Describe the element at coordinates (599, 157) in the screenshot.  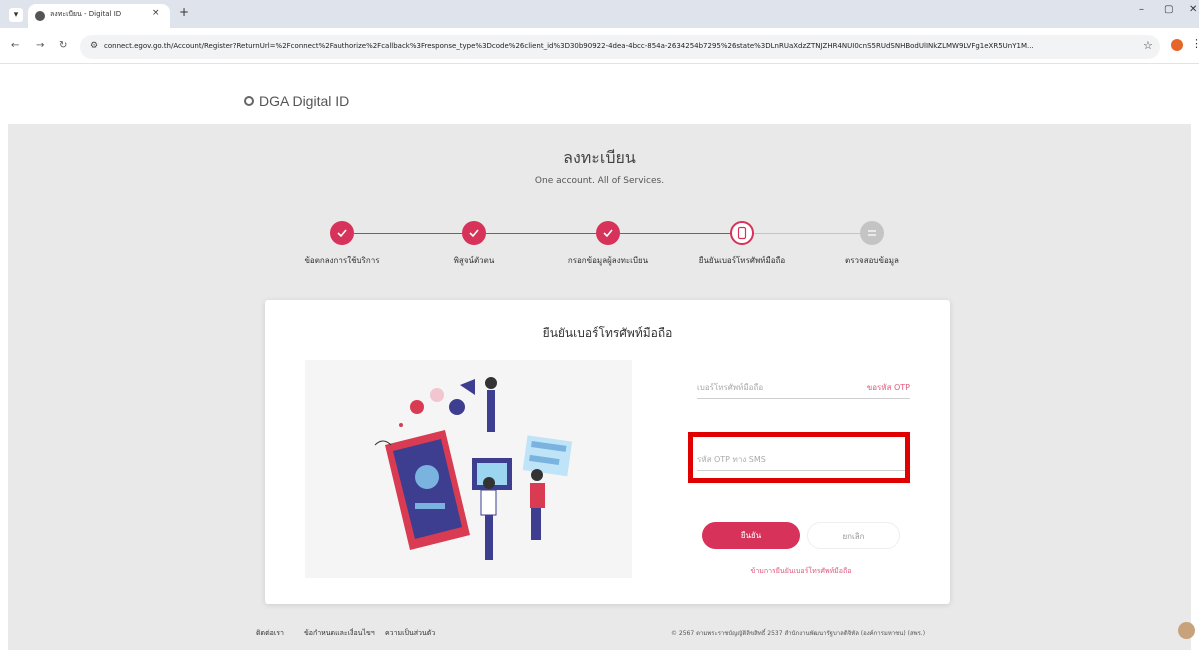
I see `page-title: ลงทะเบียน` at that location.